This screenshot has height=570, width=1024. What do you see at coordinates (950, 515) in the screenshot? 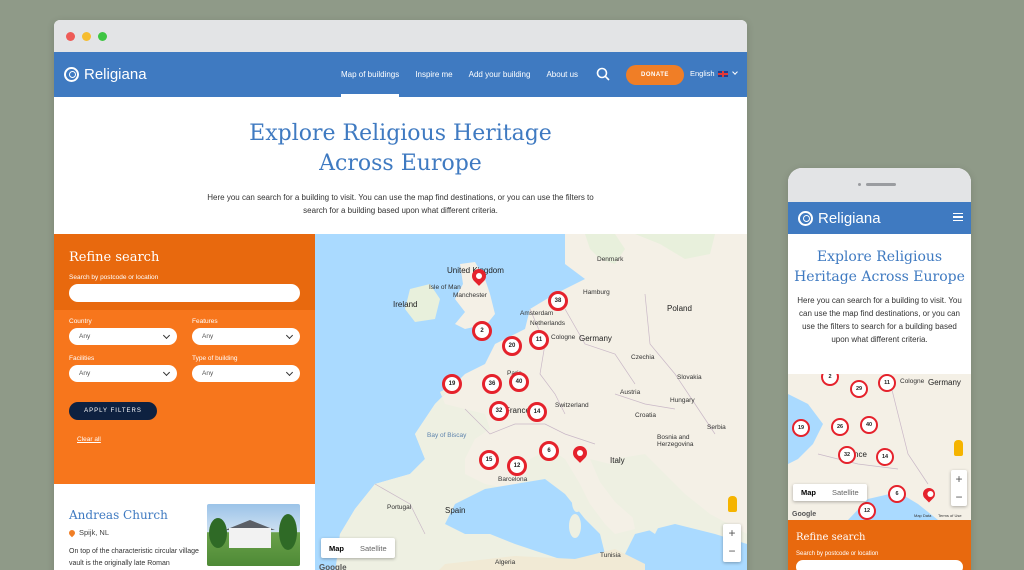
I see `mobile-terms-link: Terms of Use` at bounding box center [950, 515].